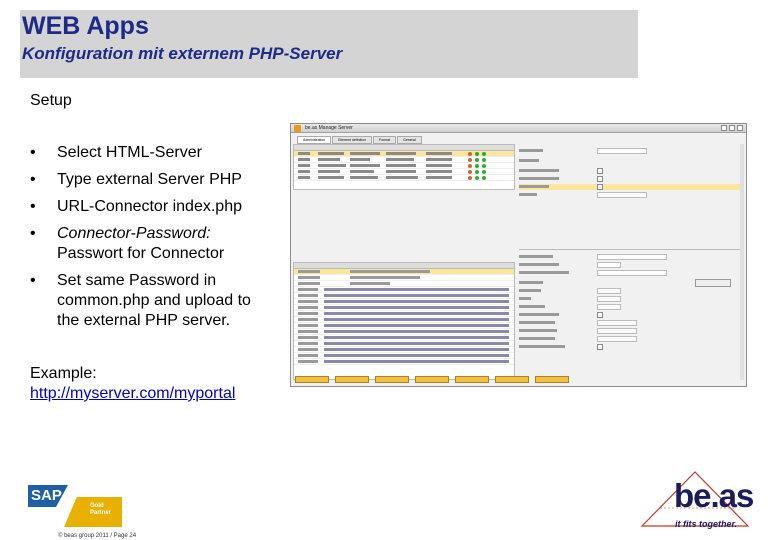 The width and height of the screenshot is (780, 540). I want to click on list-item: the external PHP server., so click(157, 321).